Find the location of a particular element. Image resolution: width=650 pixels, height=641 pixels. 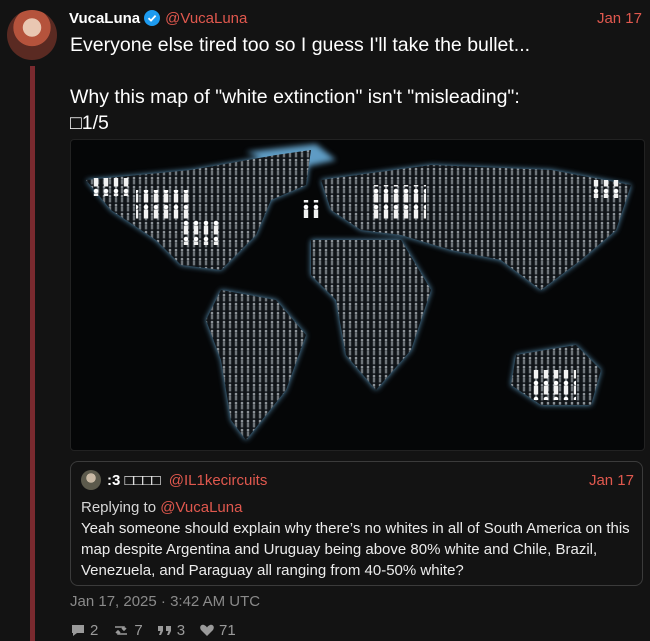

reposts-stat: 7 is located at coordinates (127, 630).